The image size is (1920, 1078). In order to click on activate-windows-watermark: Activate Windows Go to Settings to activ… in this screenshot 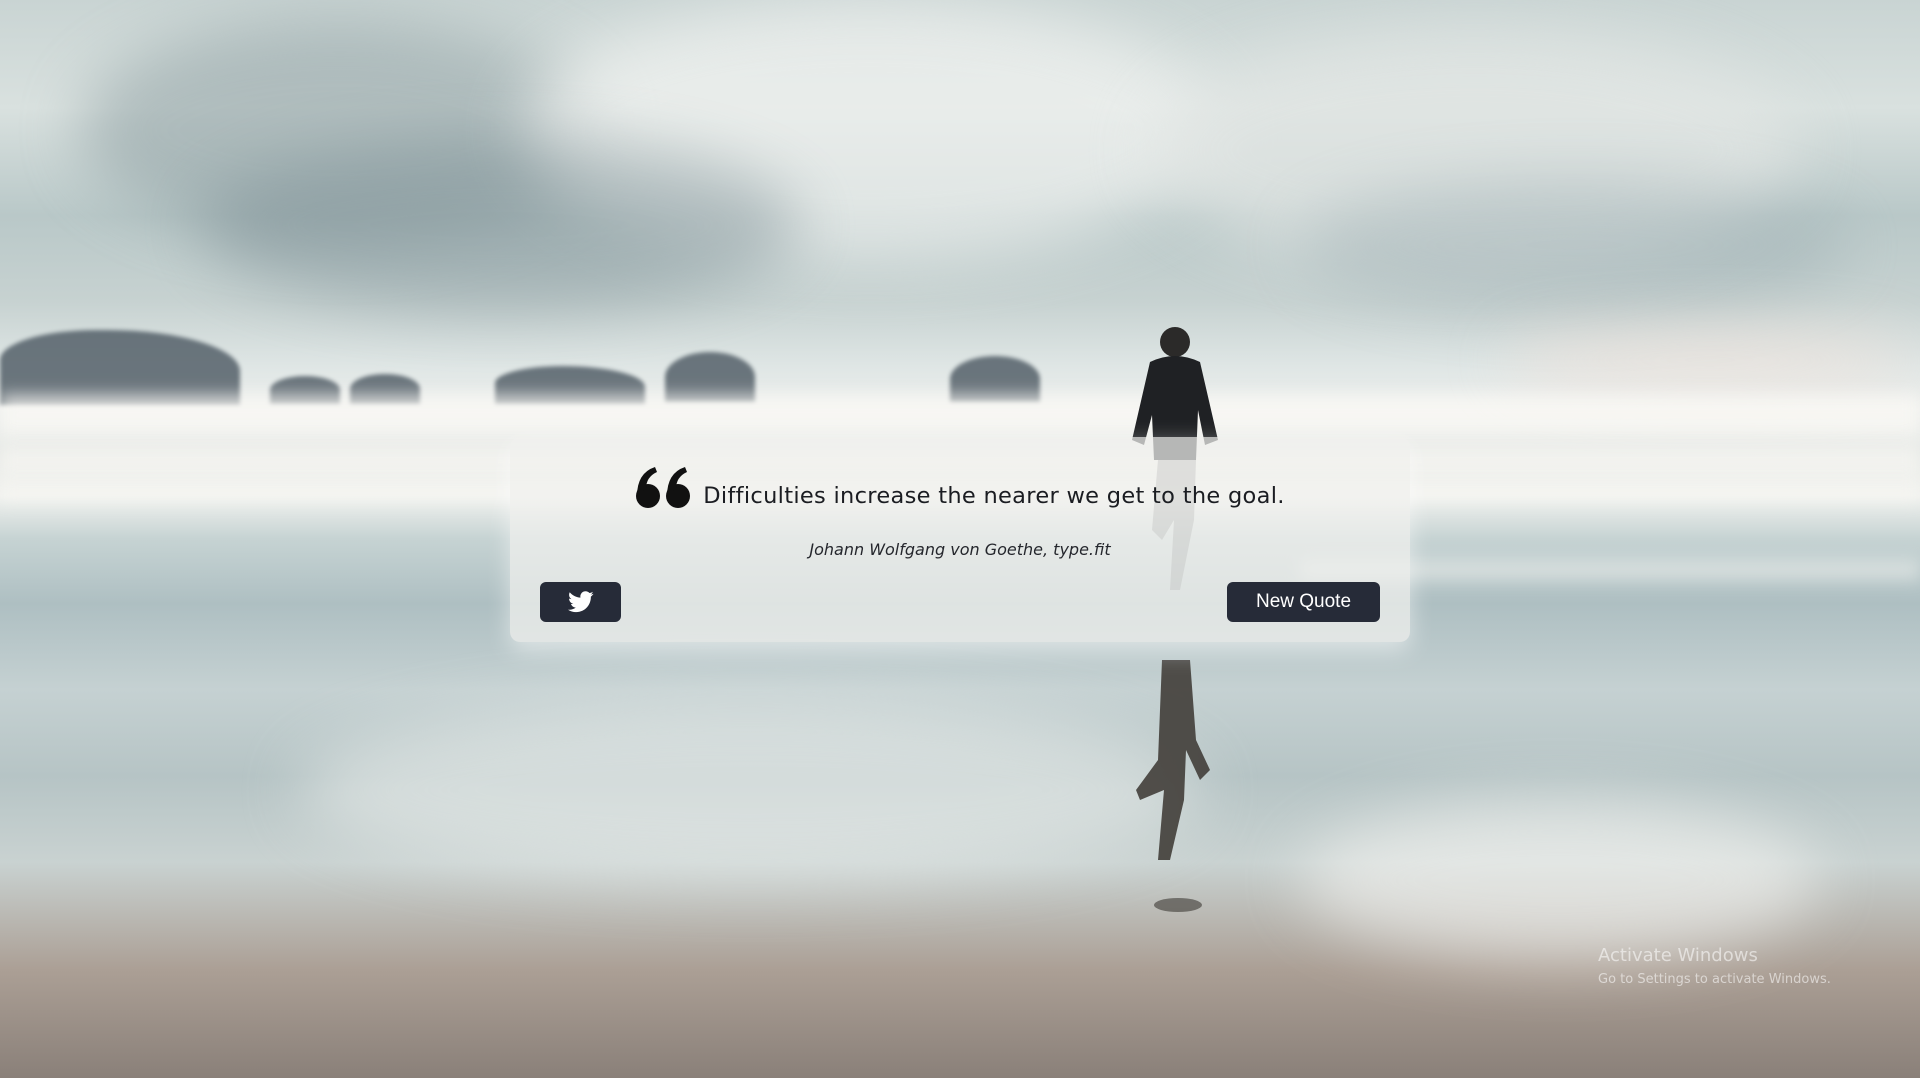, I will do `click(1714, 966)`.